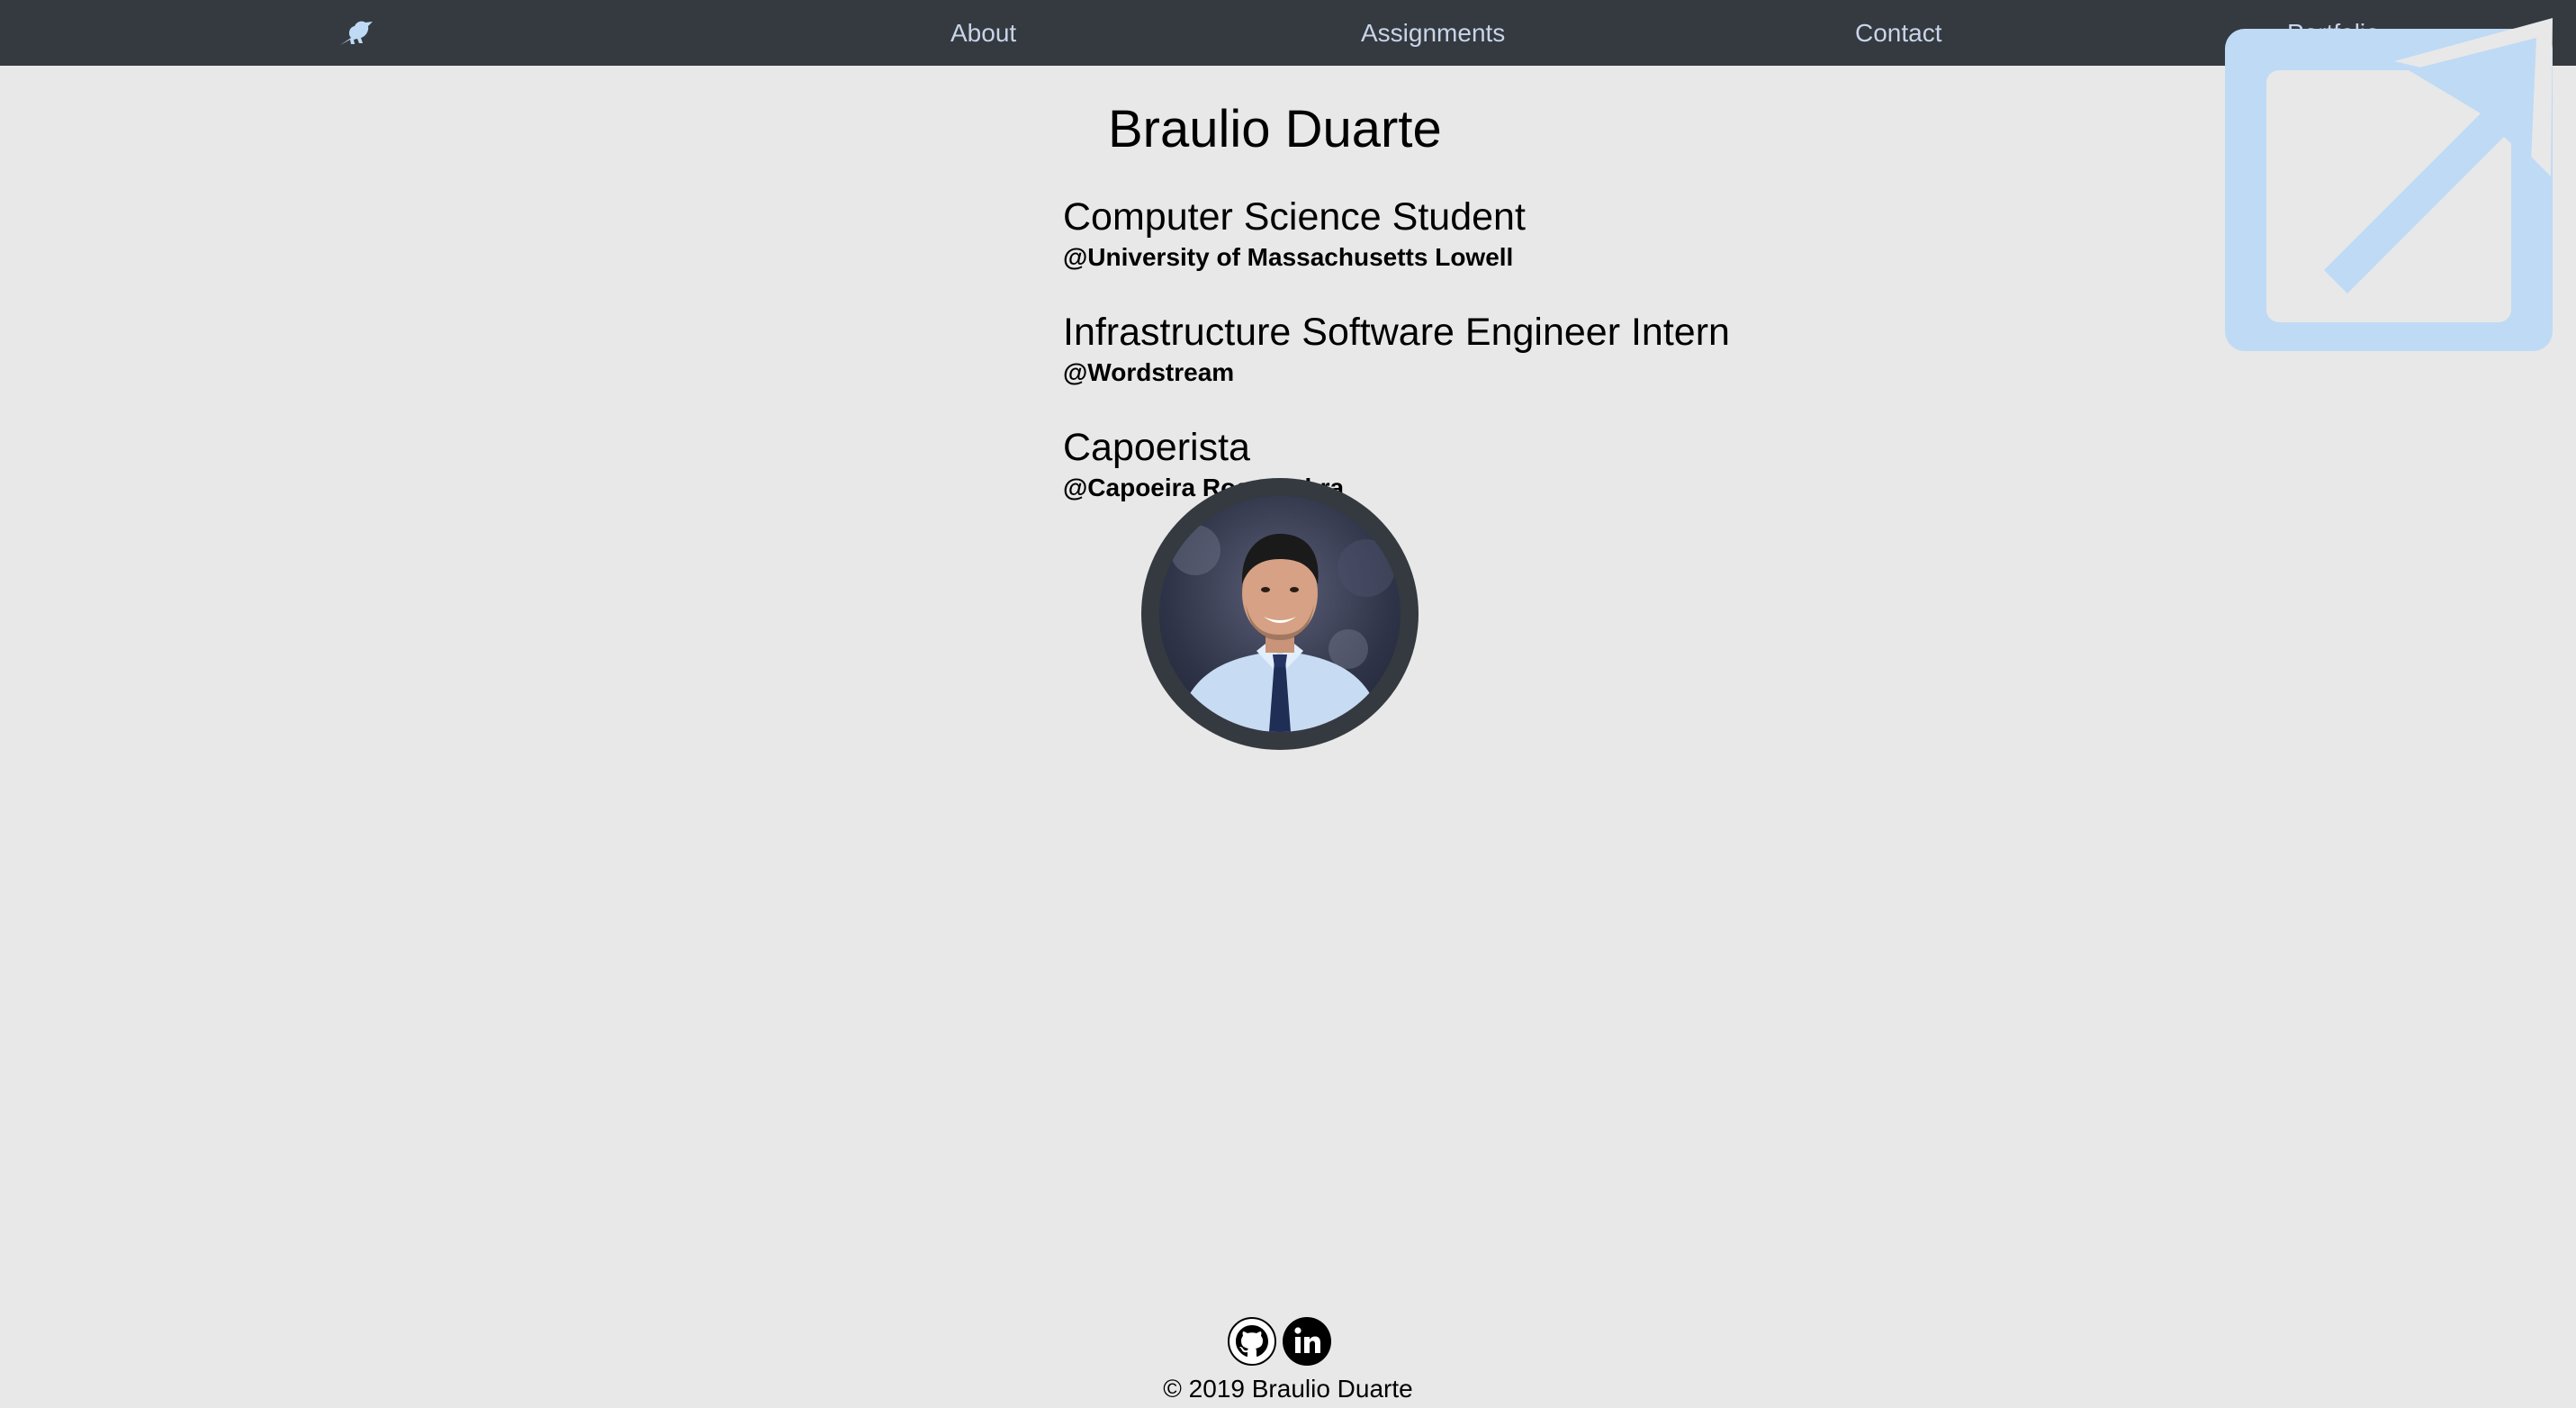 This screenshot has width=2576, height=1408. I want to click on avatar, so click(1280, 614).